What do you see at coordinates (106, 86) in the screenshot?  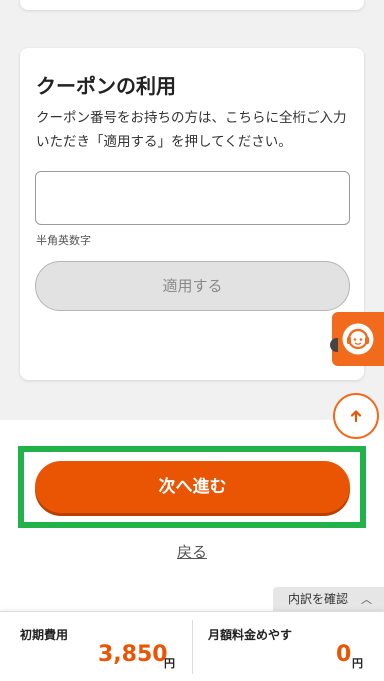 I see `coupon-title: クーポンの利用` at bounding box center [106, 86].